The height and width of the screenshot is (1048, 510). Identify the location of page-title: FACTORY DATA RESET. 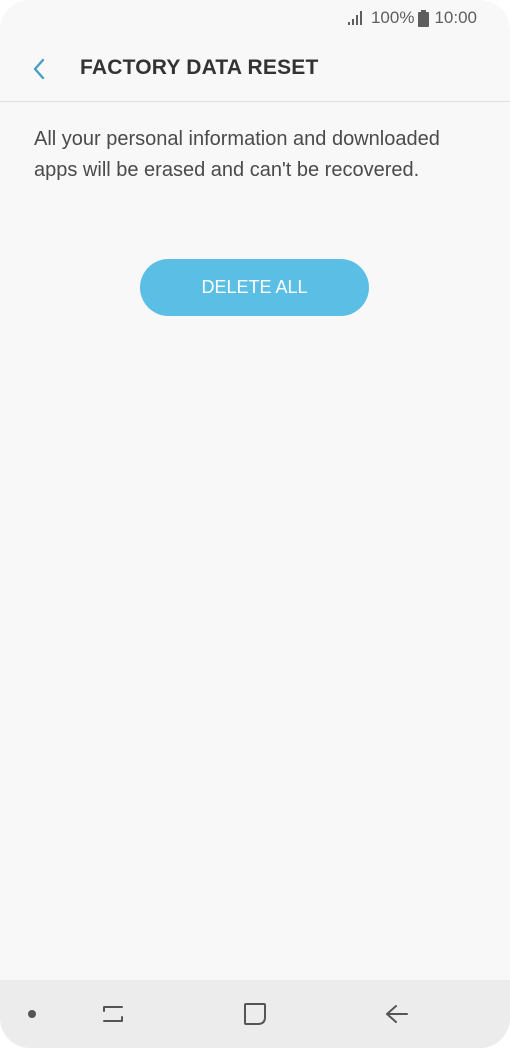
(199, 67).